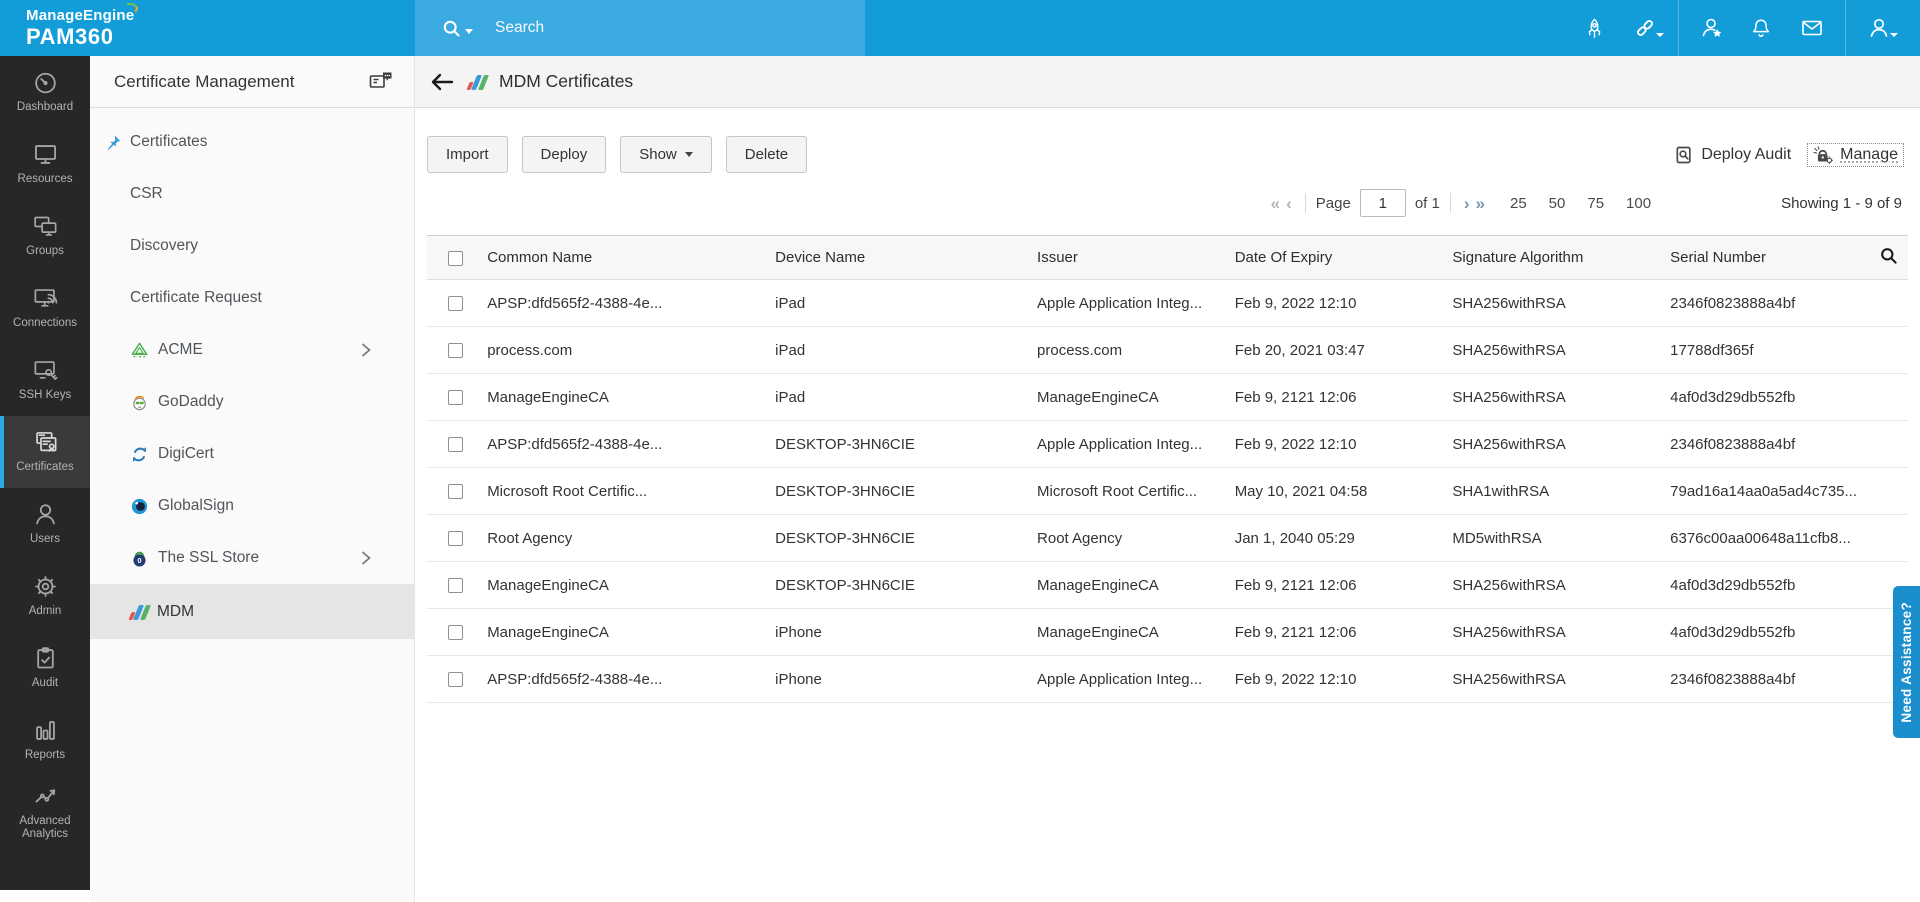  I want to click on rail-item-groups: Groups, so click(45, 236).